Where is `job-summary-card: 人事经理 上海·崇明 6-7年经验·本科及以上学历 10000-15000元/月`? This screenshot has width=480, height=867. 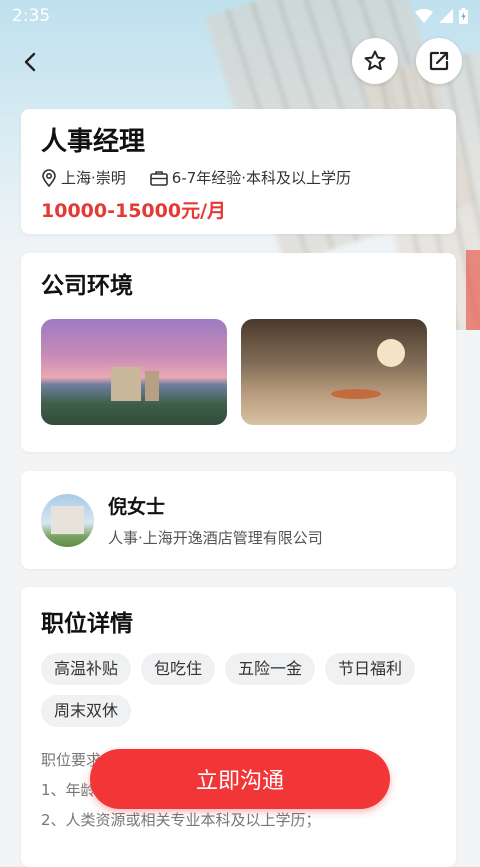 job-summary-card: 人事经理 上海·崇明 6-7年经验·本科及以上学历 10000-15000元/月 is located at coordinates (238, 171).